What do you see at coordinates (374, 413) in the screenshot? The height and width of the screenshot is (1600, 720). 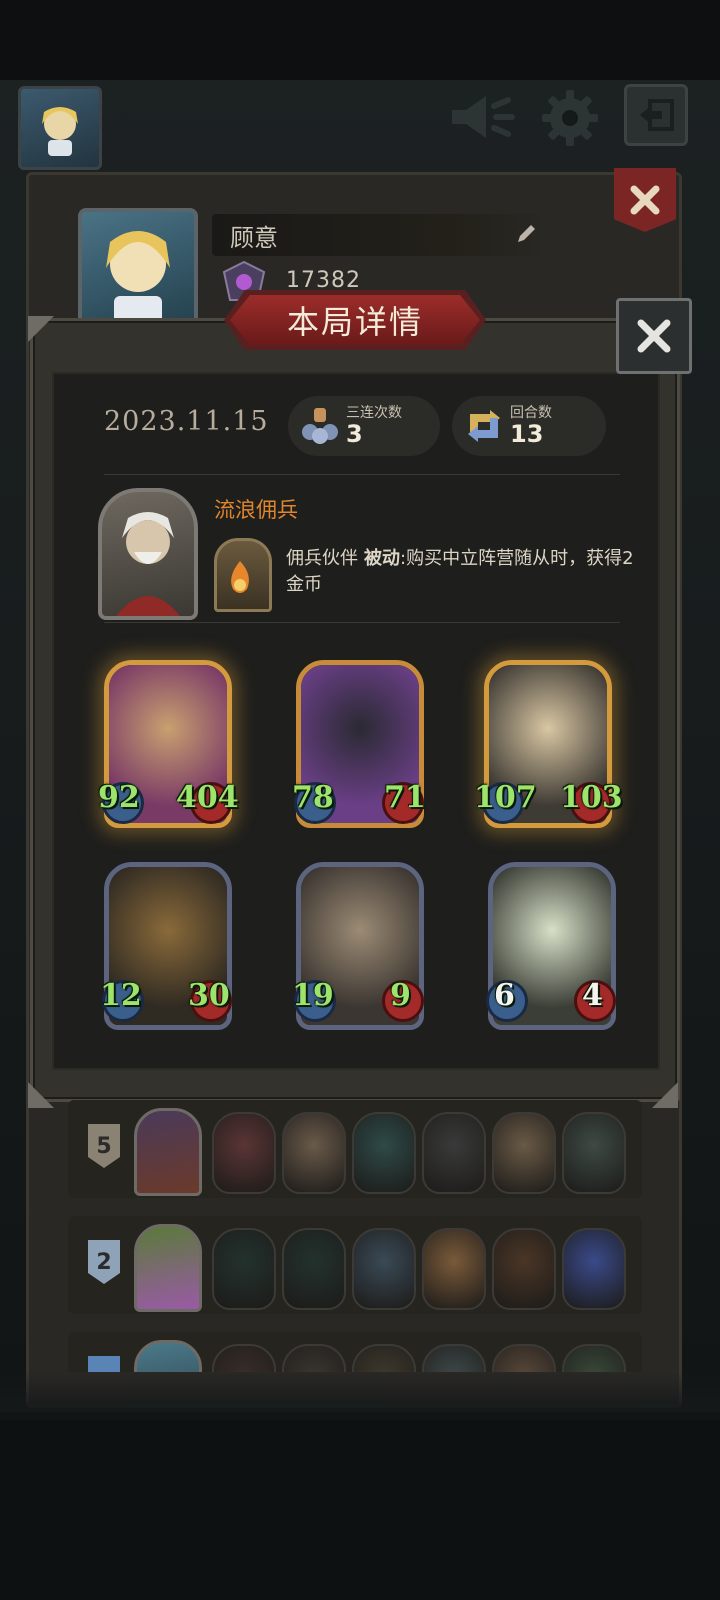 I see `triples-label: 三连次数` at bounding box center [374, 413].